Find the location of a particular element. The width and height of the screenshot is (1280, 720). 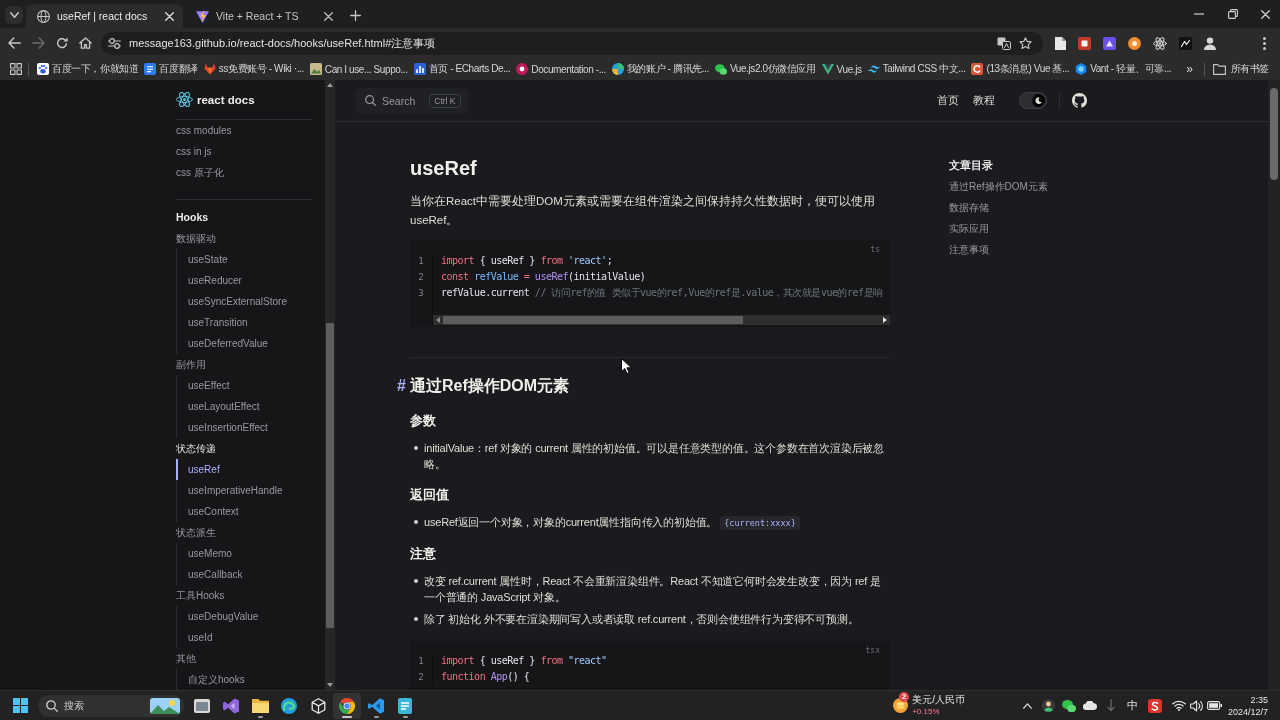

home-icon is located at coordinates (85, 43).